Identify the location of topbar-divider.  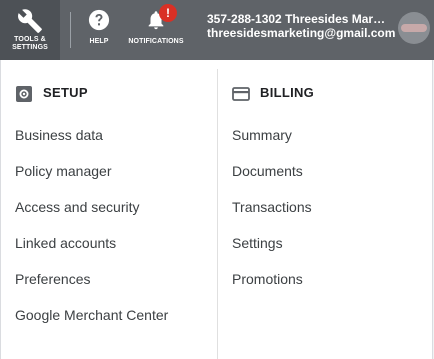
(70, 30).